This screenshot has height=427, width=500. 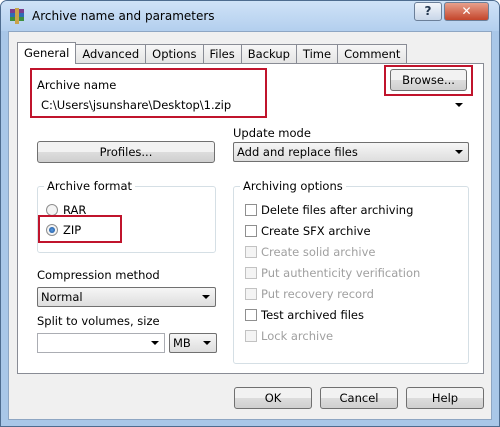 I want to click on archive-name-highlight, so click(x=148, y=93).